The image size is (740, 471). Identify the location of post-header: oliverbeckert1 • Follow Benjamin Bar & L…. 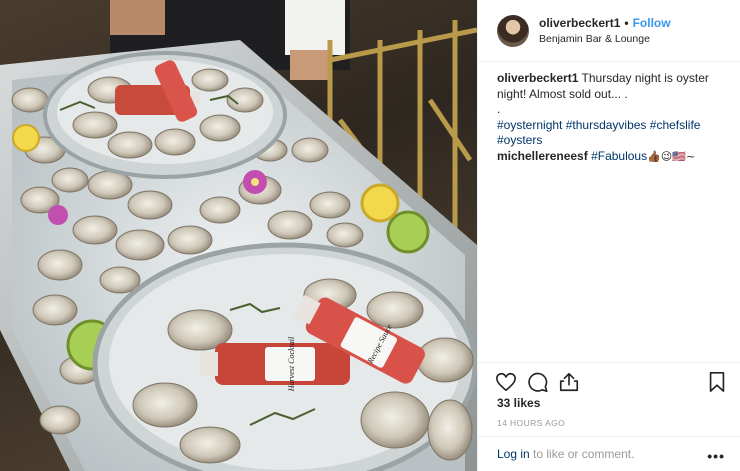
(609, 31).